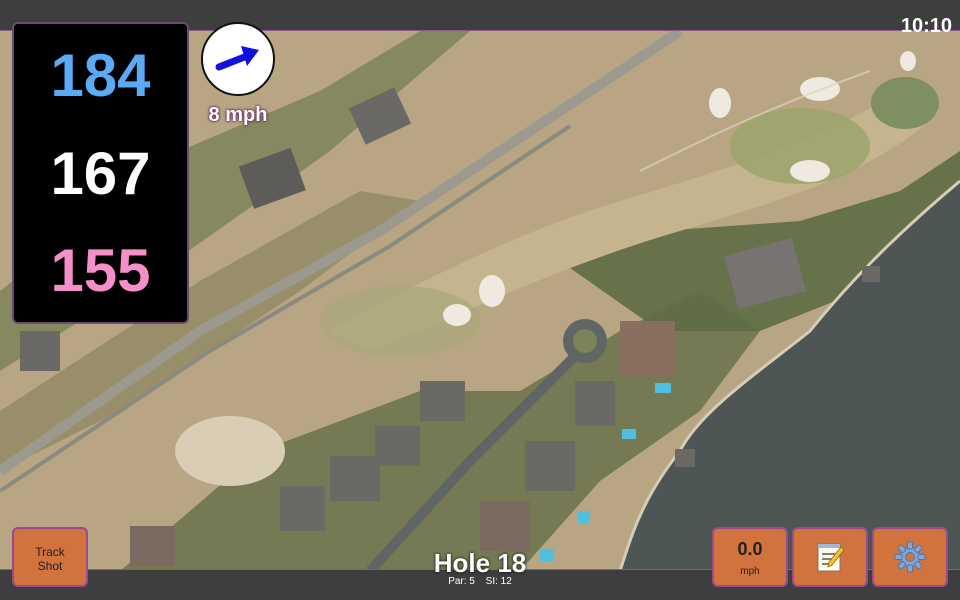 This screenshot has height=600, width=960. I want to click on notepad-icon, so click(831, 557).